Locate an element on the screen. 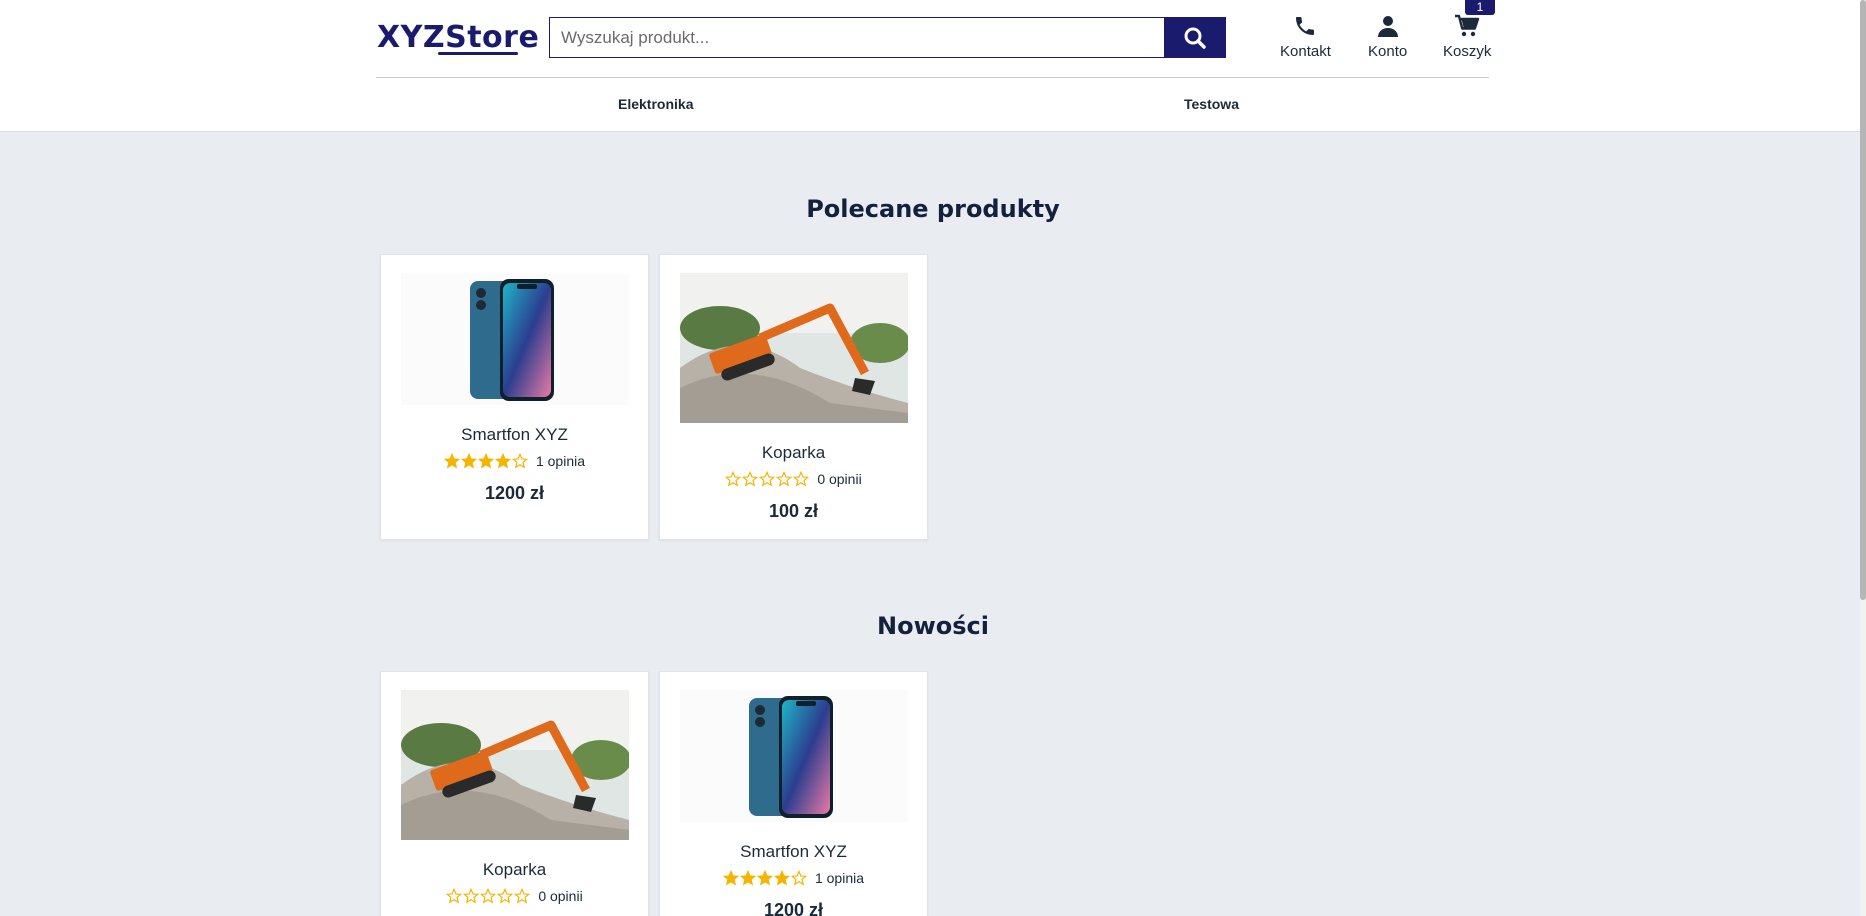 This screenshot has height=916, width=1866. product-card: Koparka 0 opinii 100 zł is located at coordinates (793, 397).